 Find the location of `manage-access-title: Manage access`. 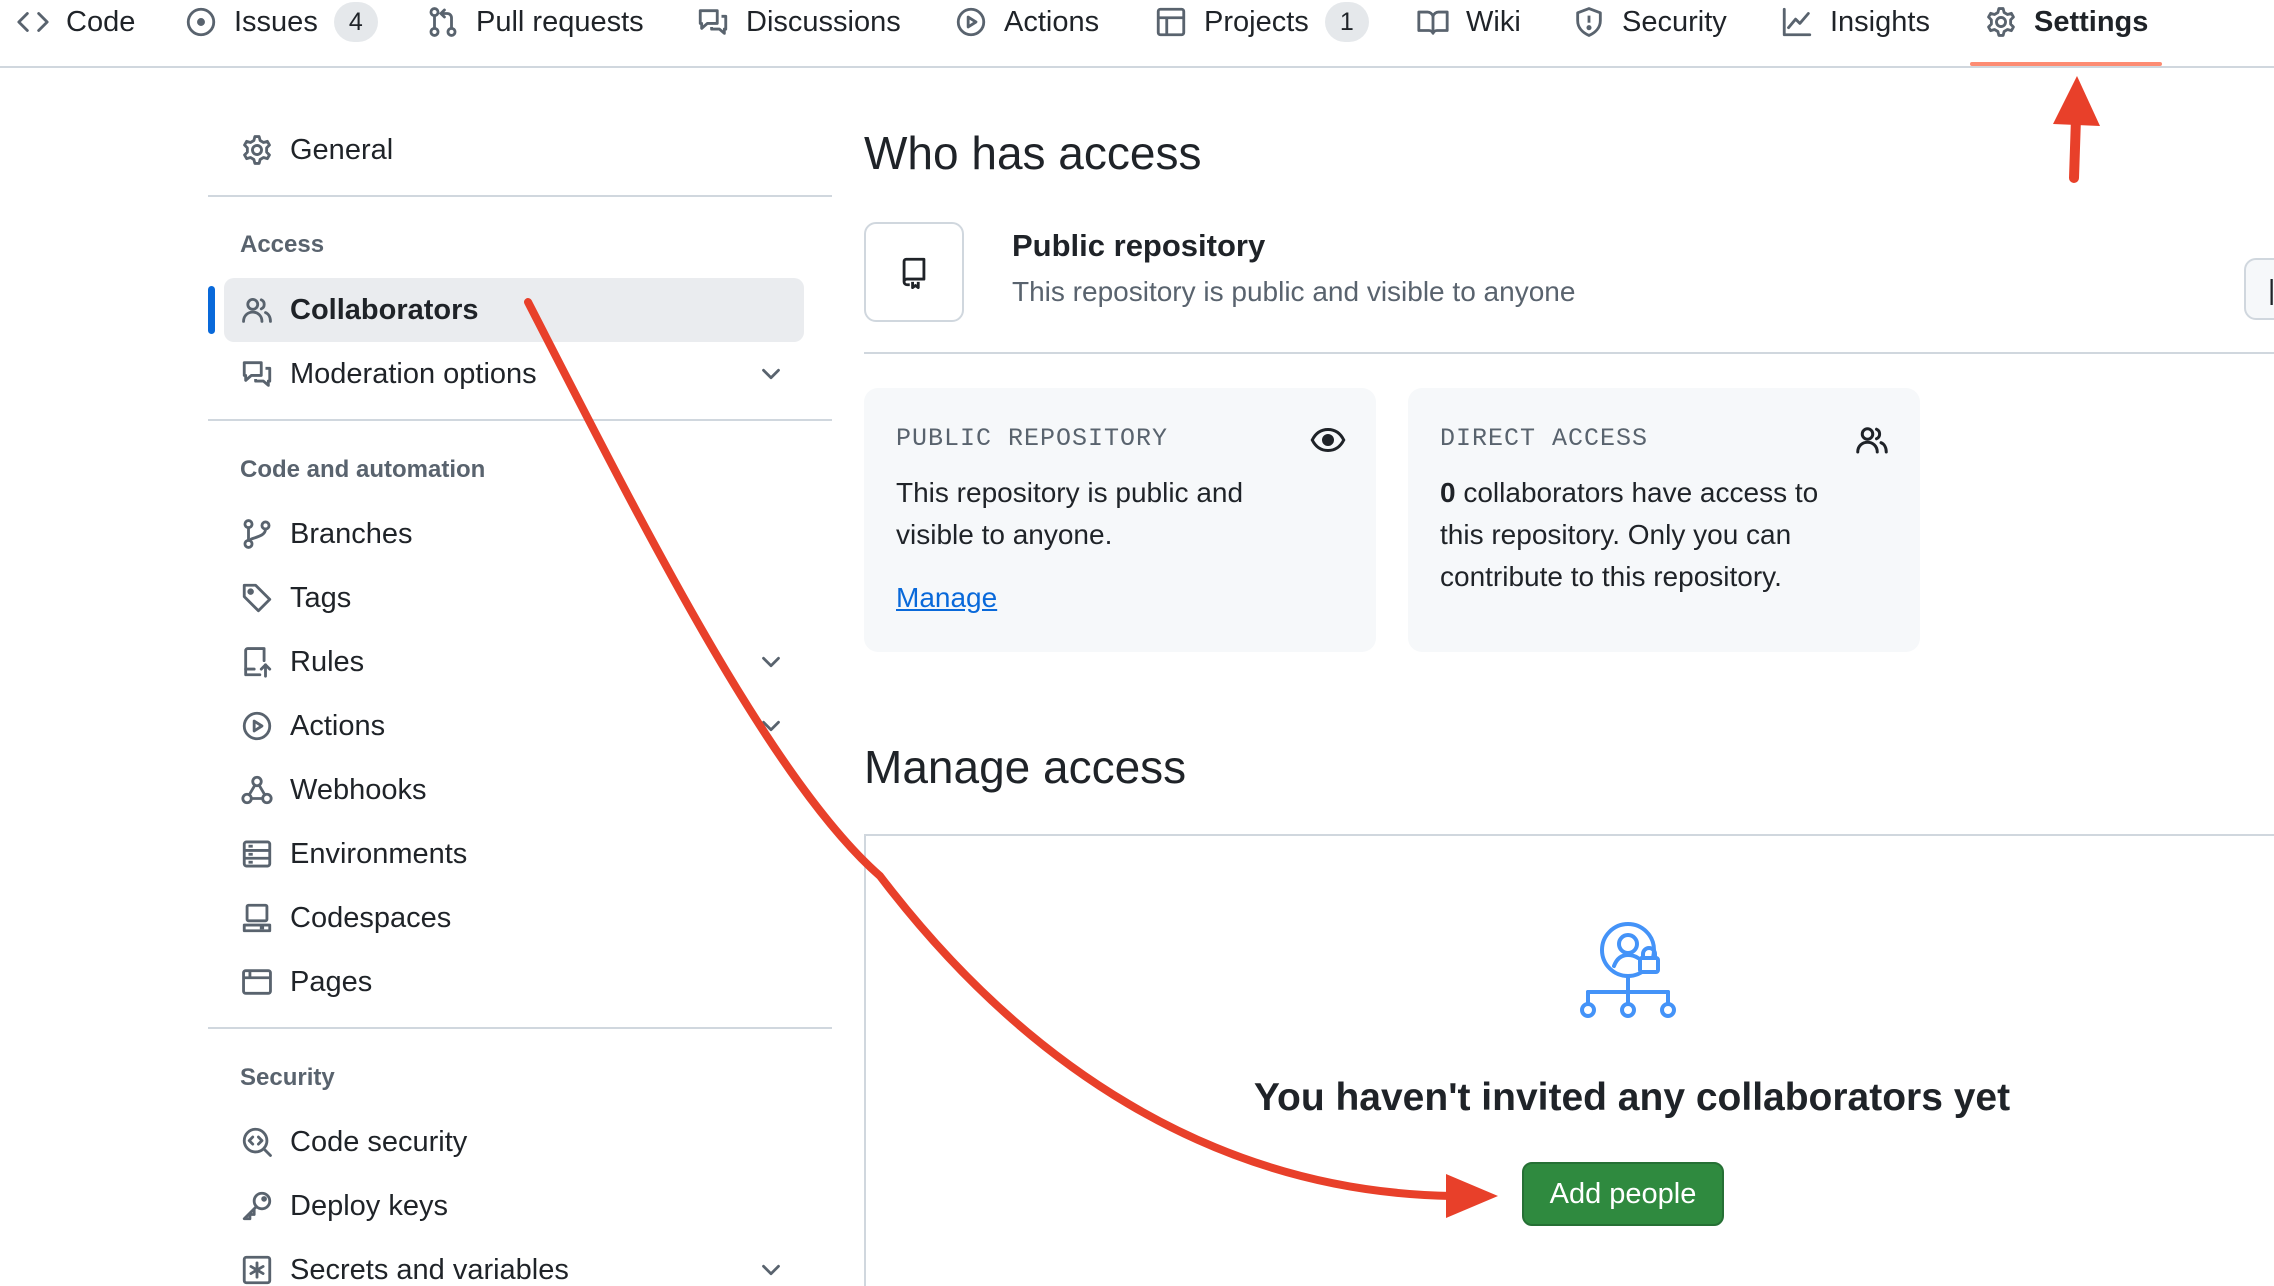

manage-access-title: Manage access is located at coordinates (1025, 767).